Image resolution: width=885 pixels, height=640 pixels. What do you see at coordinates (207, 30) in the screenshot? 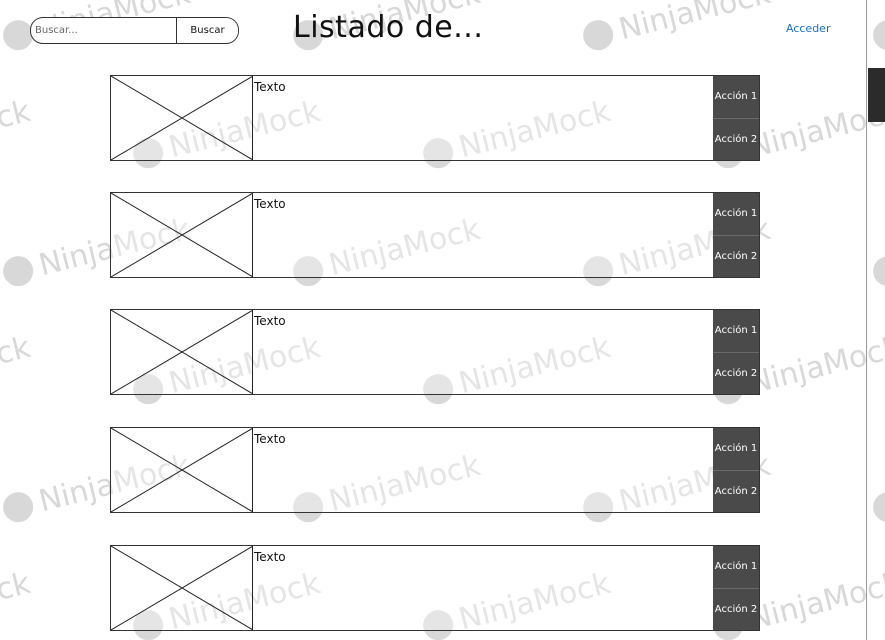
I see `search-button: Buscar` at bounding box center [207, 30].